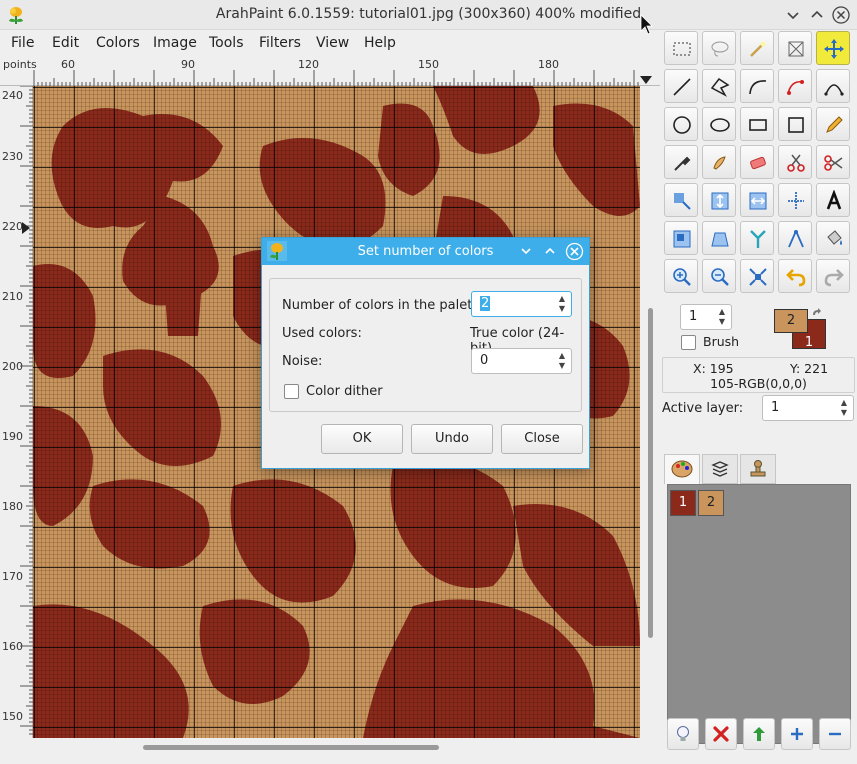  What do you see at coordinates (452, 439) in the screenshot?
I see `undo-button: Undo` at bounding box center [452, 439].